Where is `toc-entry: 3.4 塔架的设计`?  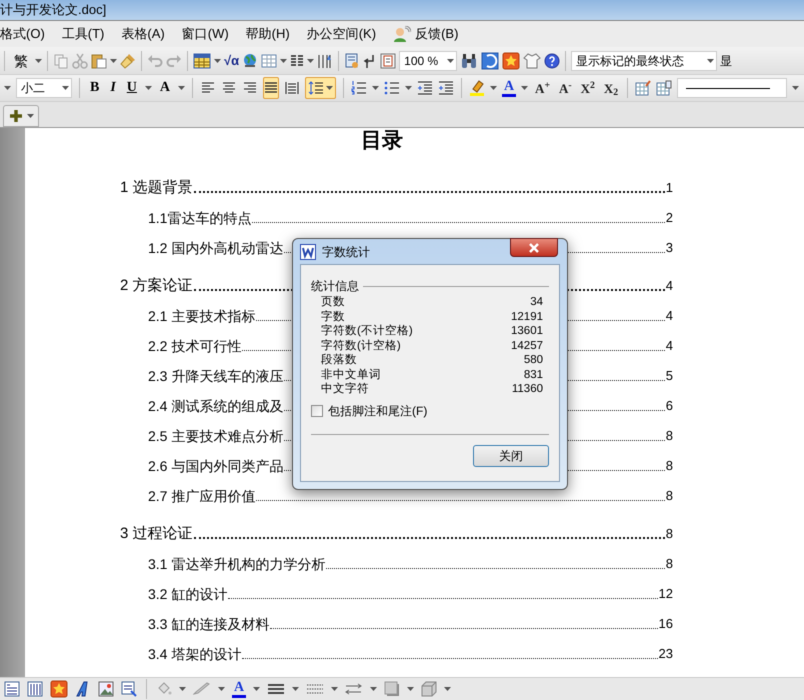 toc-entry: 3.4 塔架的设计 is located at coordinates (195, 654).